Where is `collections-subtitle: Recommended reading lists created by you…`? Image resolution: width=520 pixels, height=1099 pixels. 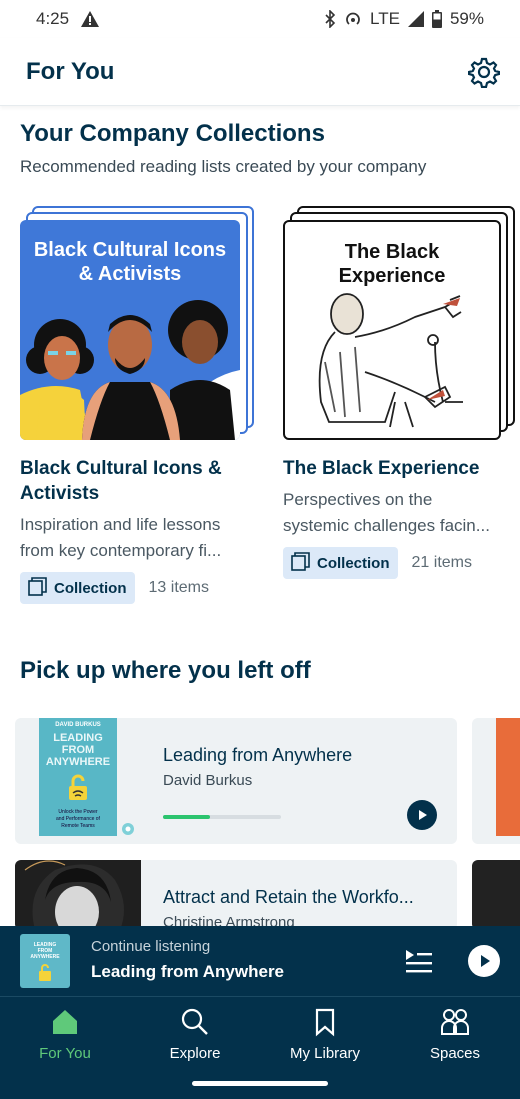 collections-subtitle: Recommended reading lists created by you… is located at coordinates (223, 166).